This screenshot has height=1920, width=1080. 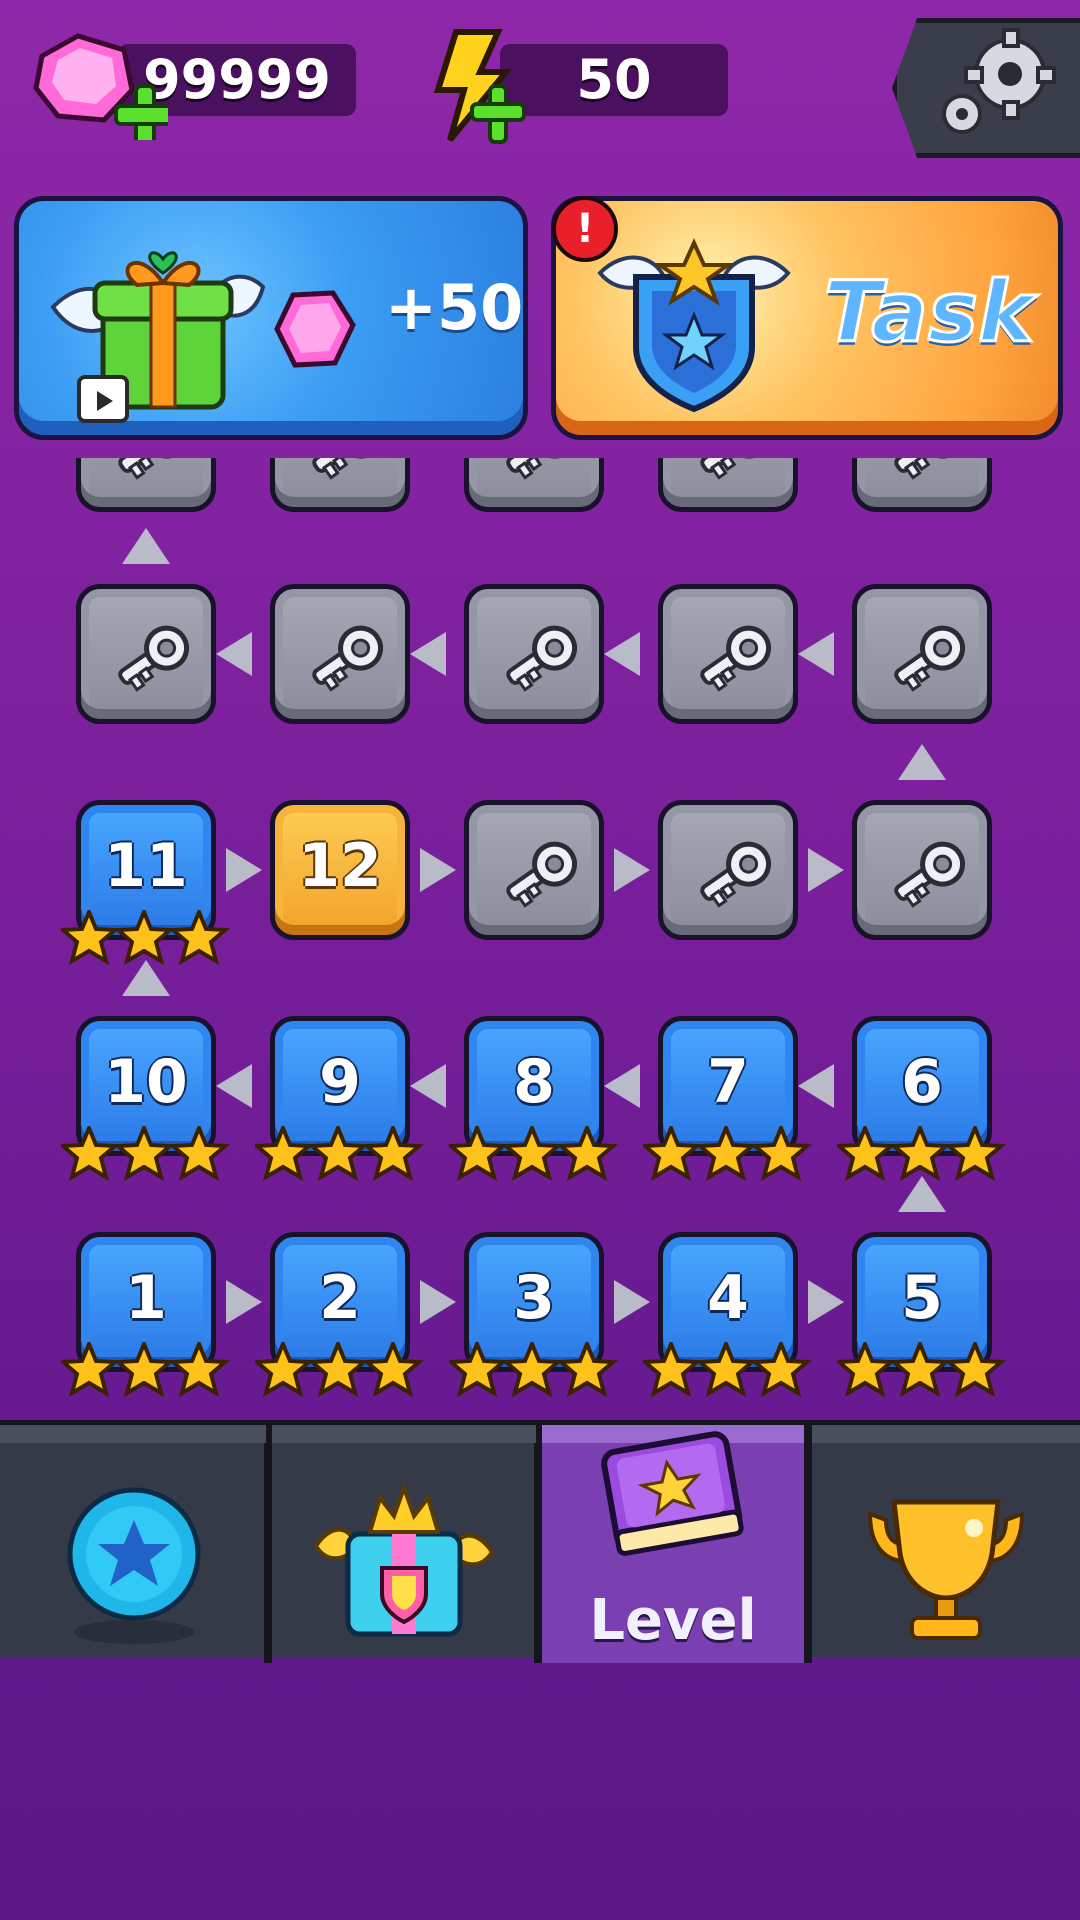 I want to click on energy-plus-icon, so click(x=478, y=86).